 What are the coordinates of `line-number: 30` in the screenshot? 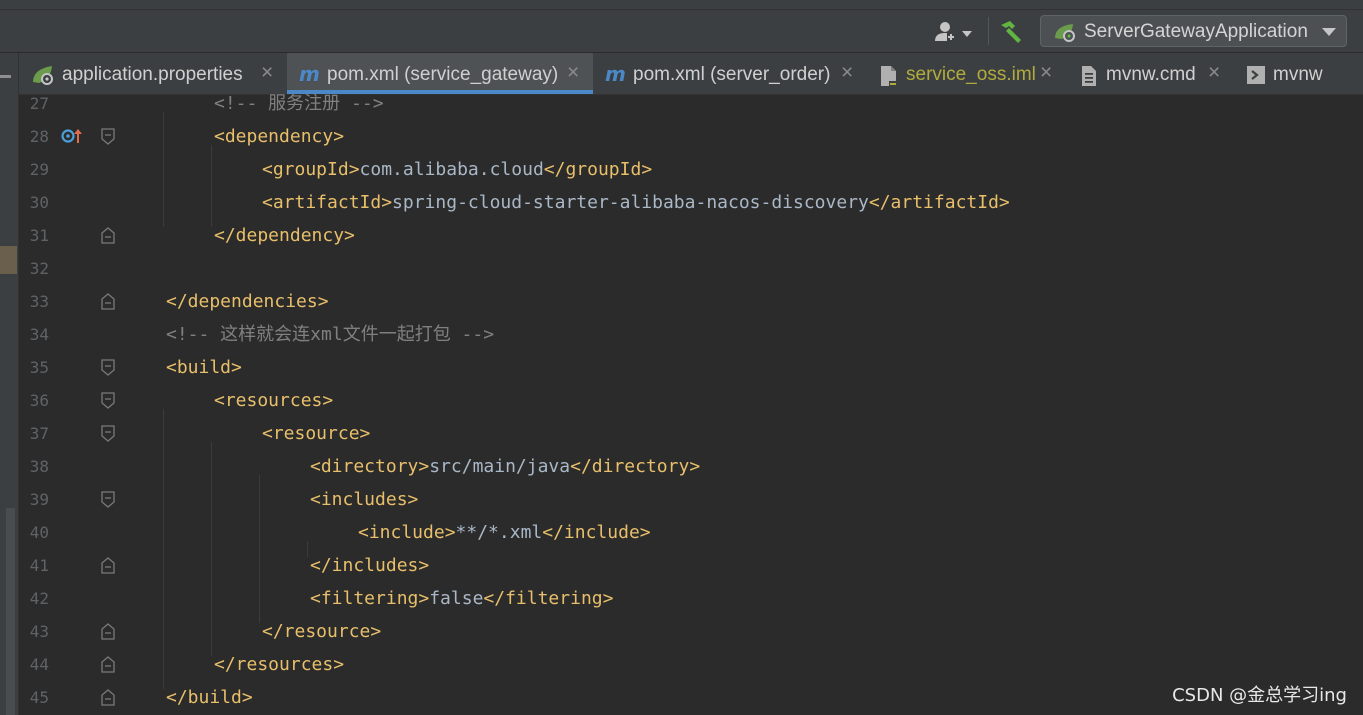 It's located at (39, 202).